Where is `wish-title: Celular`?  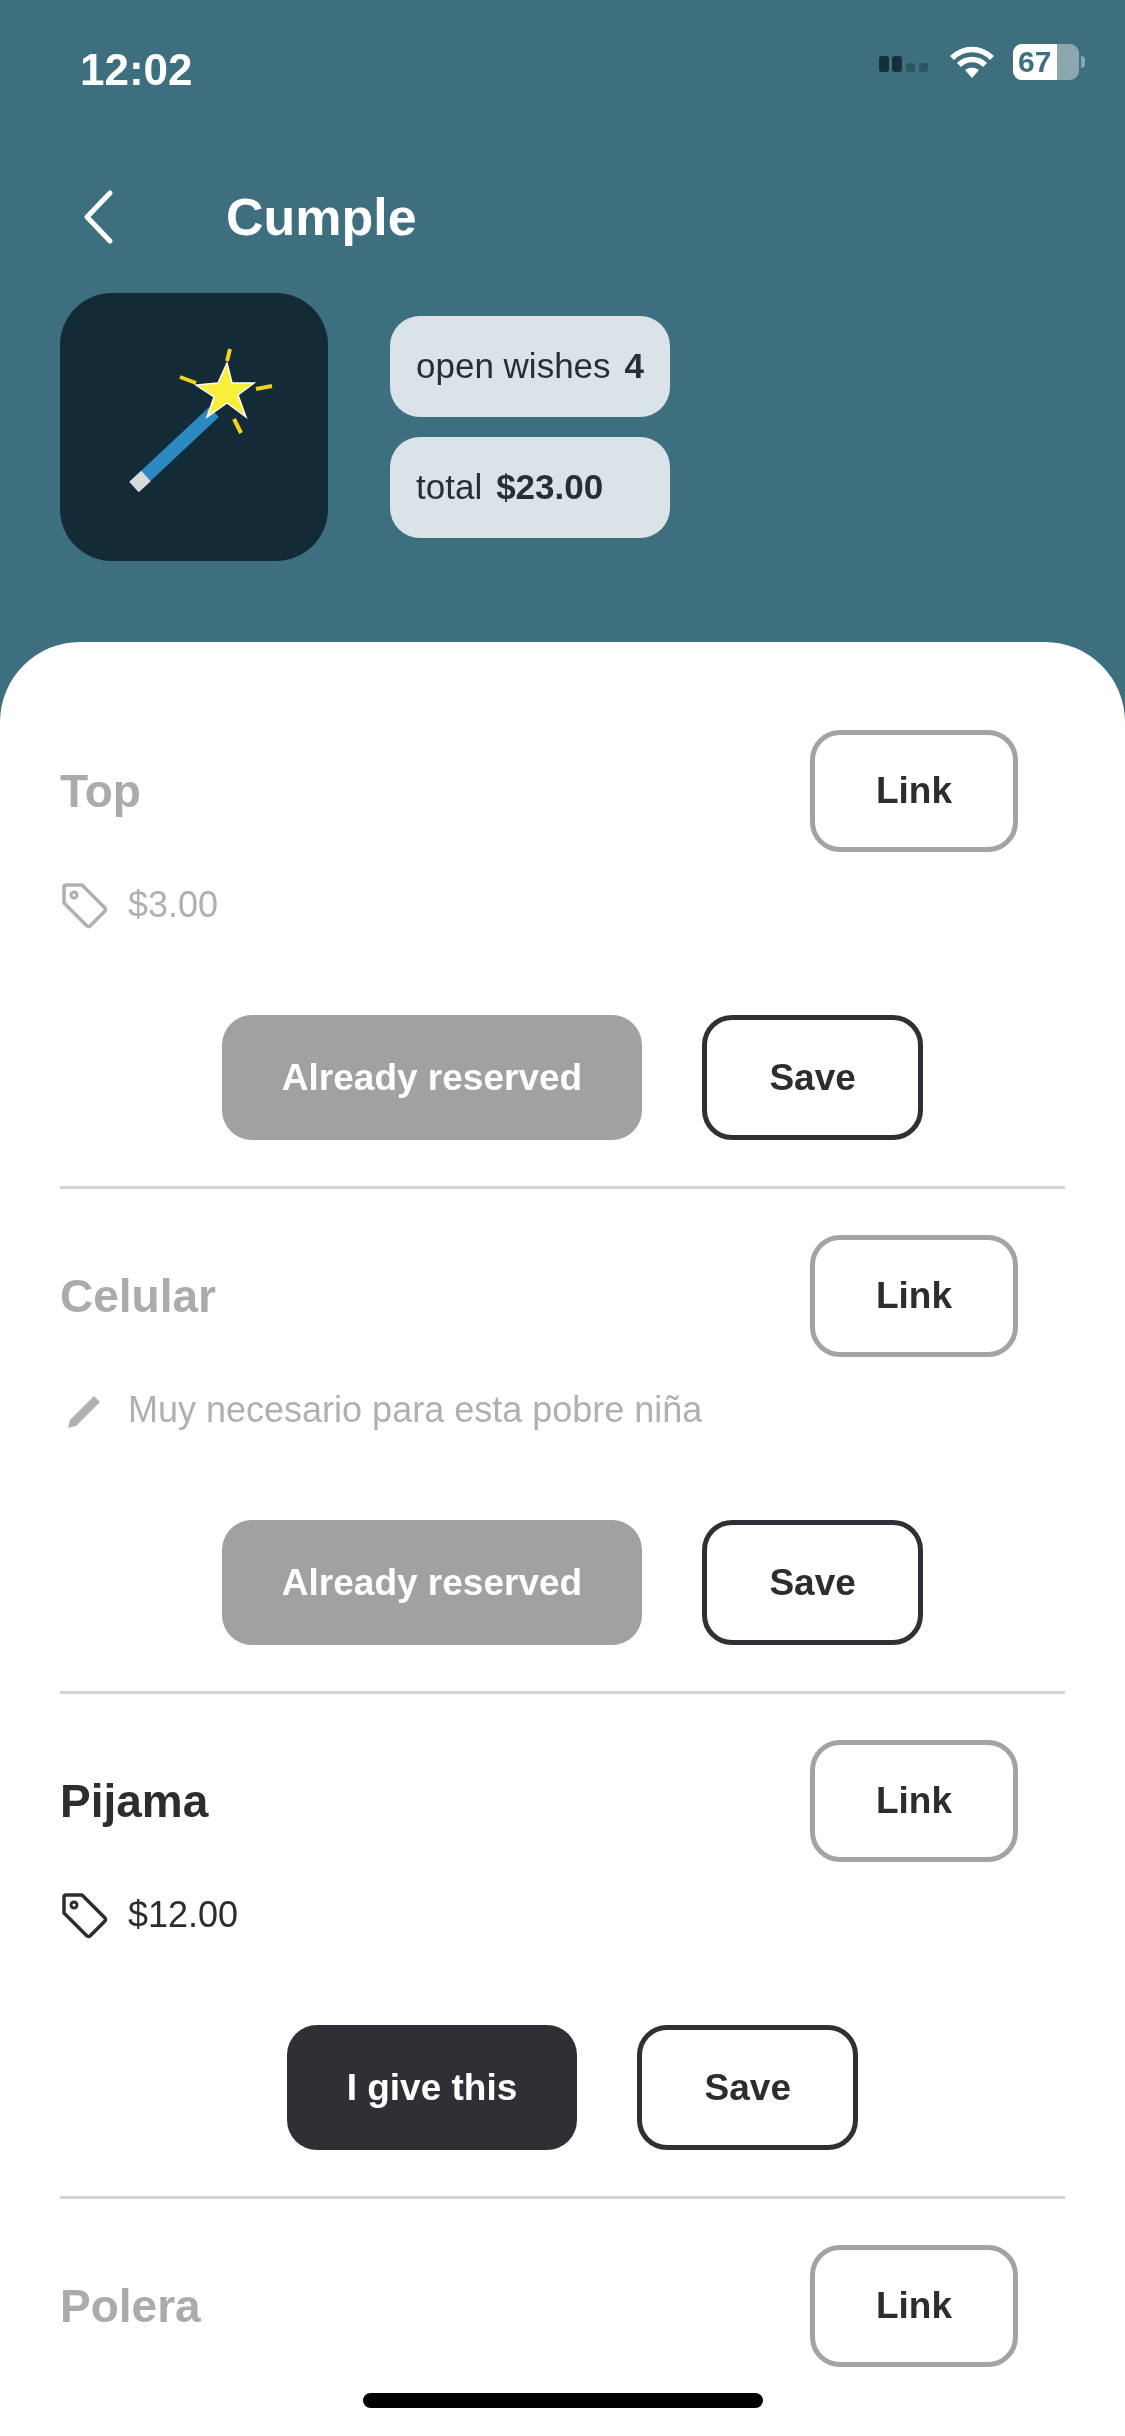
wish-title: Celular is located at coordinates (138, 1296).